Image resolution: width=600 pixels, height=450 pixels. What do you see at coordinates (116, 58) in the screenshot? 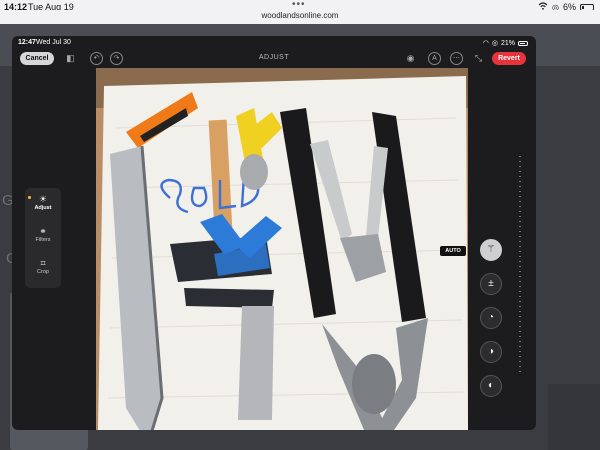
I see `redo-icon: ↷` at bounding box center [116, 58].